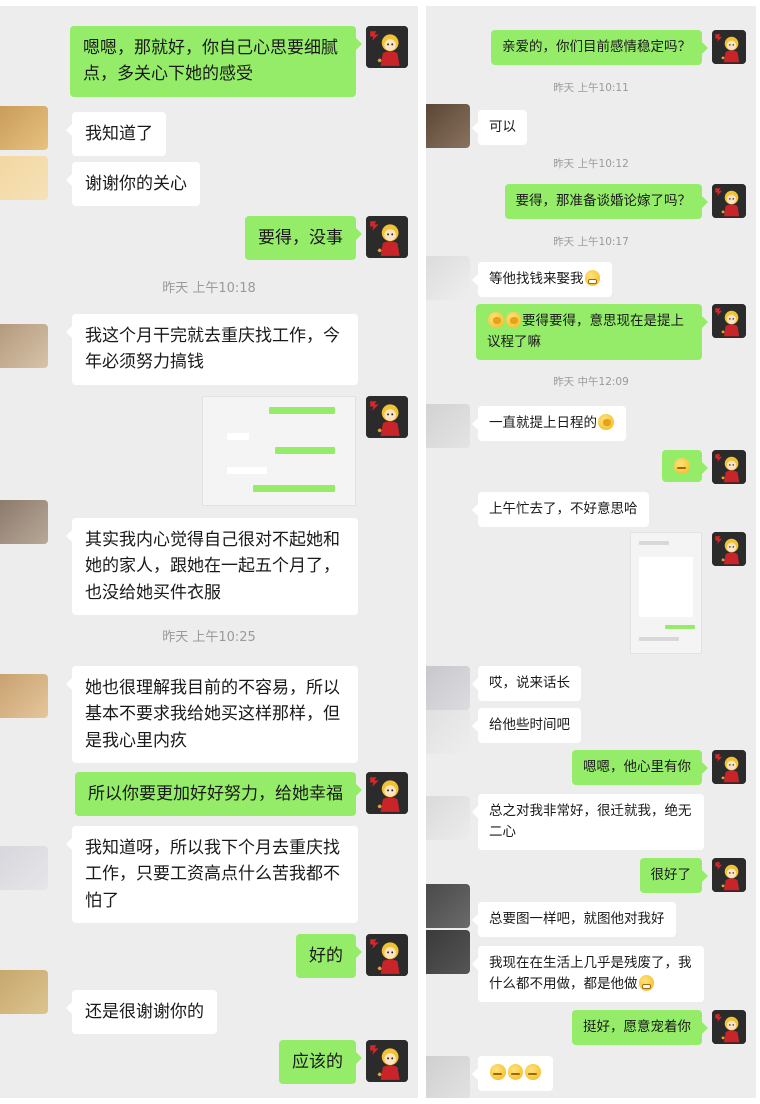 The image size is (760, 1104). I want to click on message-bubble-sent: 要得，那准备谈婚论嫁了吗？, so click(606, 201).